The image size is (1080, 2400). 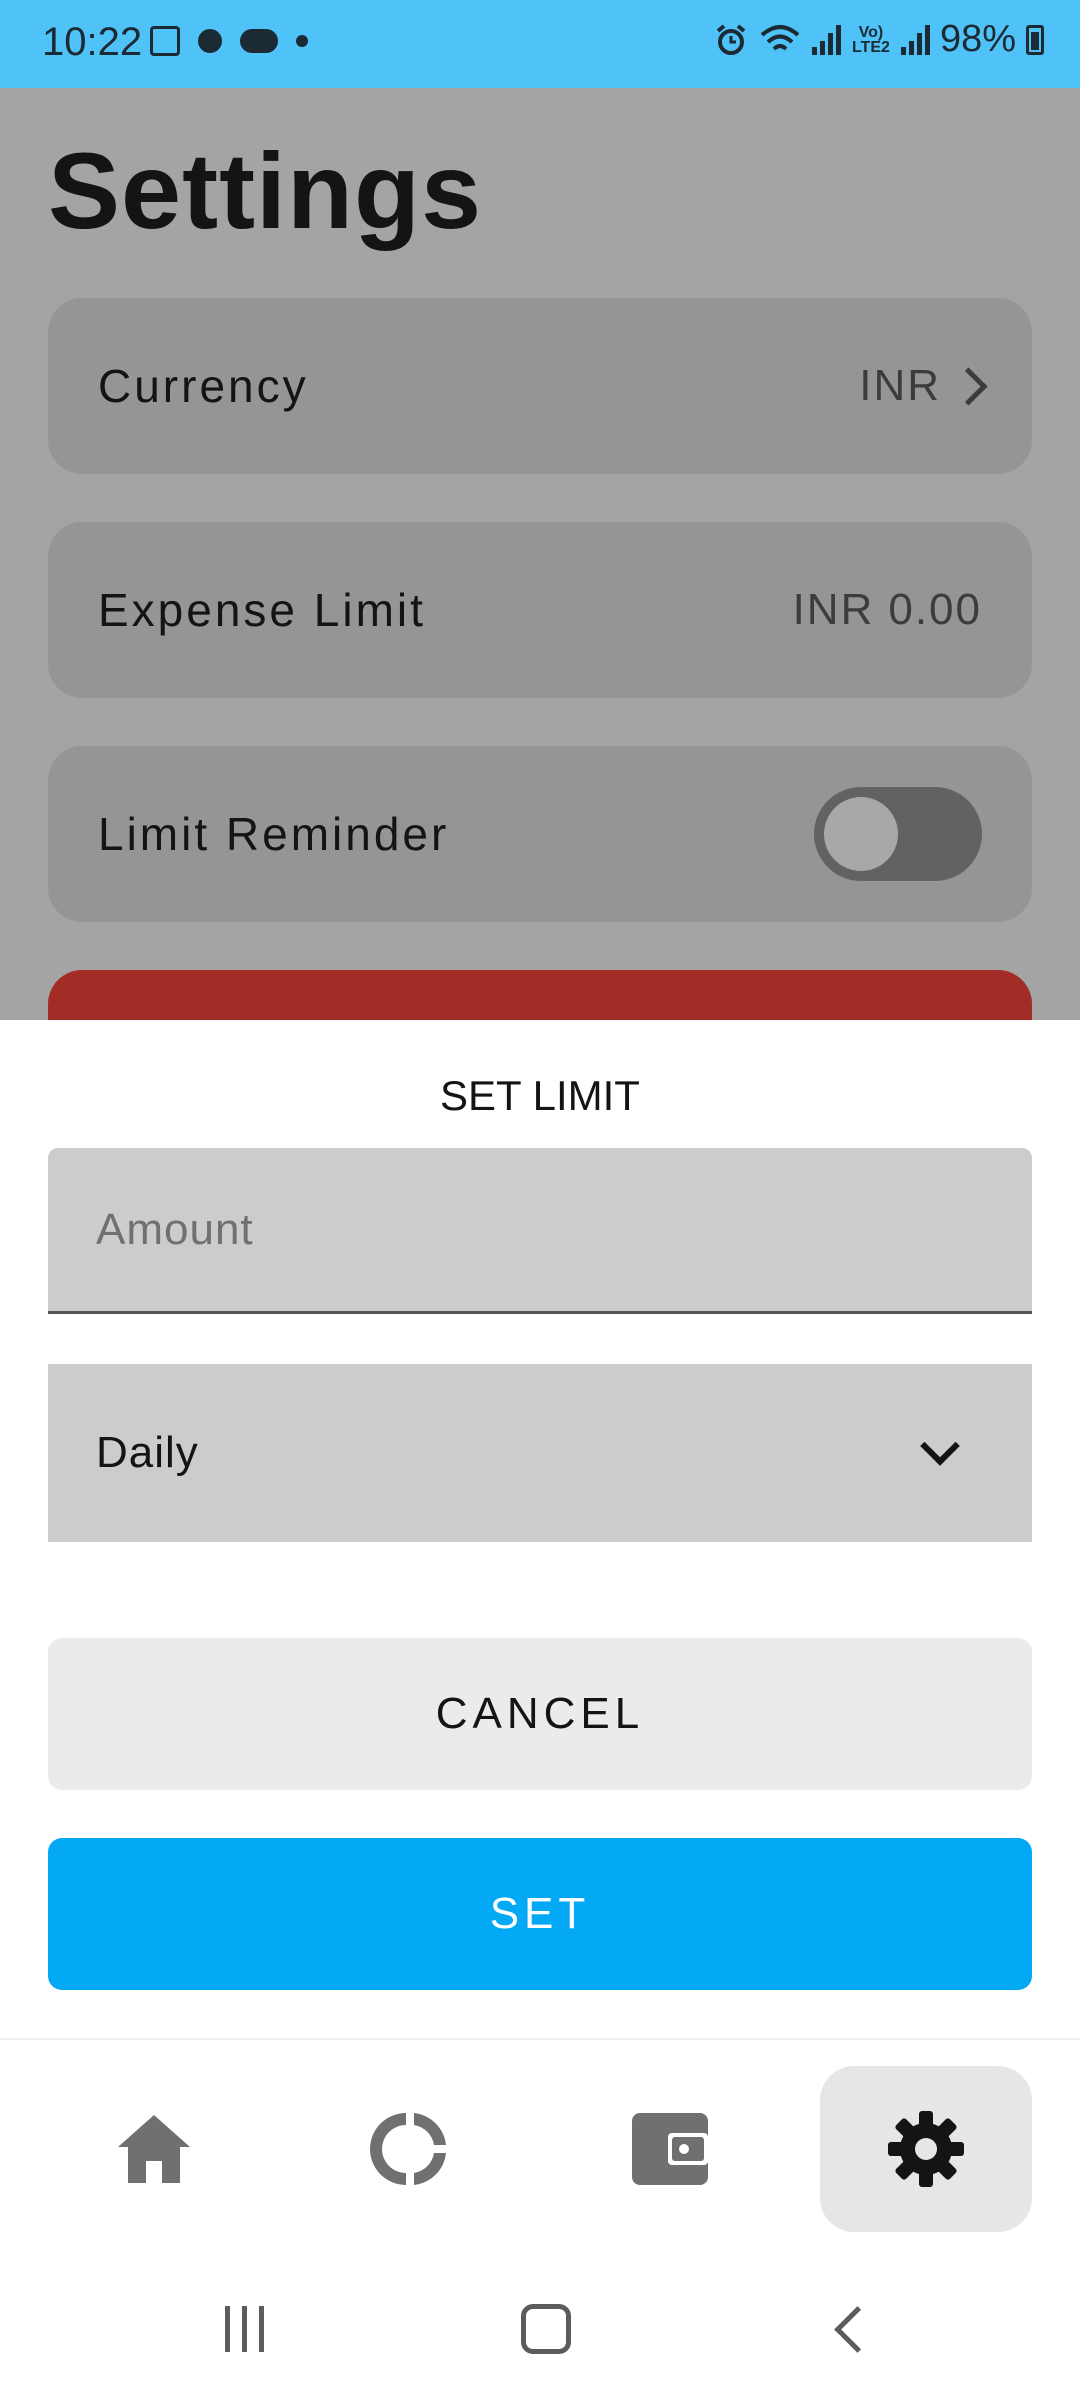 I want to click on home-square-icon, so click(x=546, y=2329).